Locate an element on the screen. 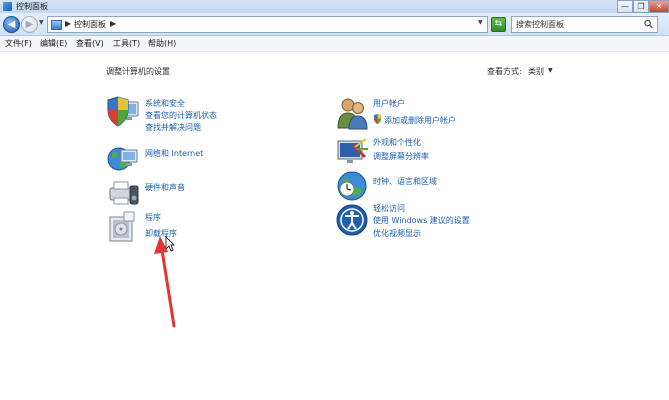 Image resolution: width=669 pixels, height=400 pixels. page-title: 调整计算机的设置 is located at coordinates (138, 71).